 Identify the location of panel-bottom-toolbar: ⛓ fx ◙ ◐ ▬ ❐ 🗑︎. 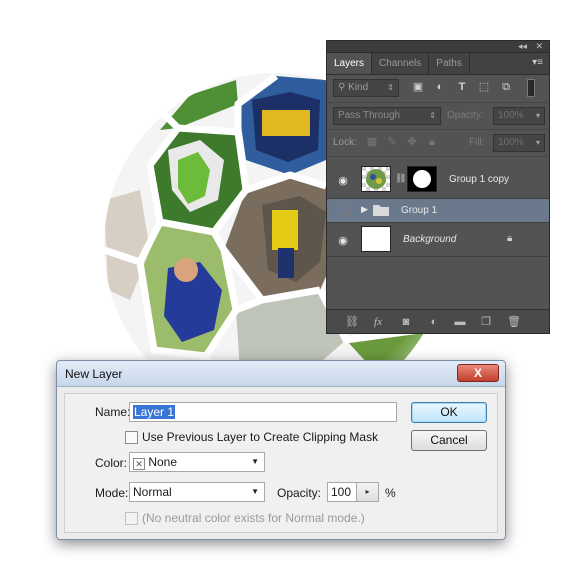
(438, 321).